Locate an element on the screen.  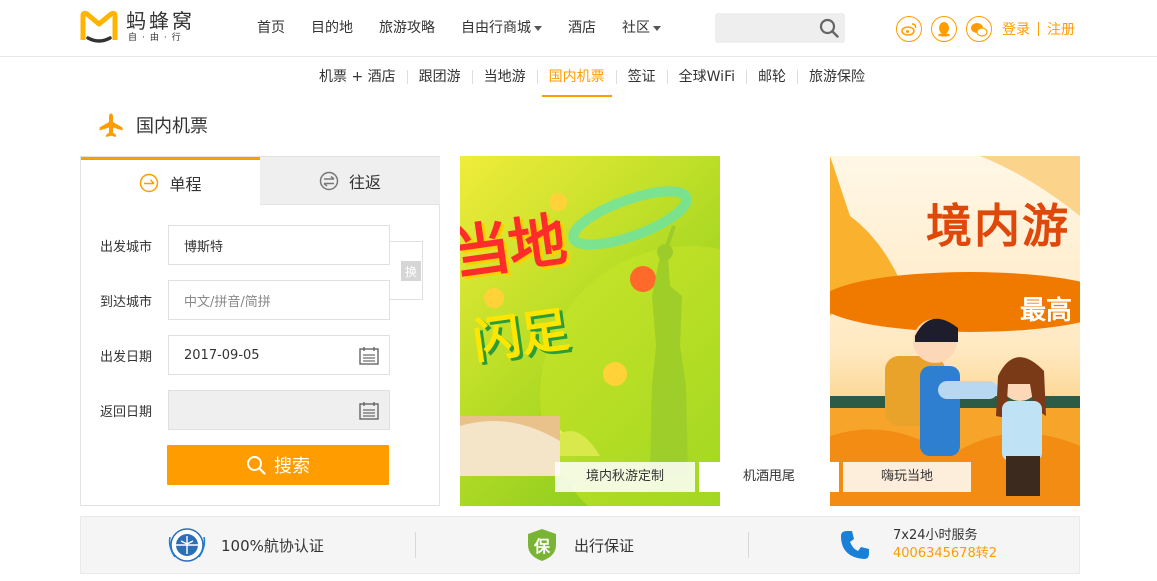
product-subnav: 机票 + 酒店 跟团游 当地游 国内机票 签证 全球WiFi 邮轮 旅游保险 is located at coordinates (592, 77).